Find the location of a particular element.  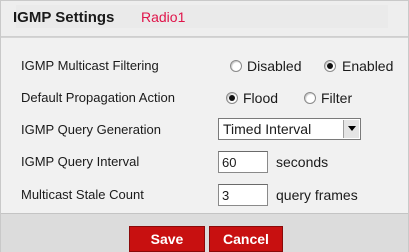

chevron-down-icon is located at coordinates (352, 128).